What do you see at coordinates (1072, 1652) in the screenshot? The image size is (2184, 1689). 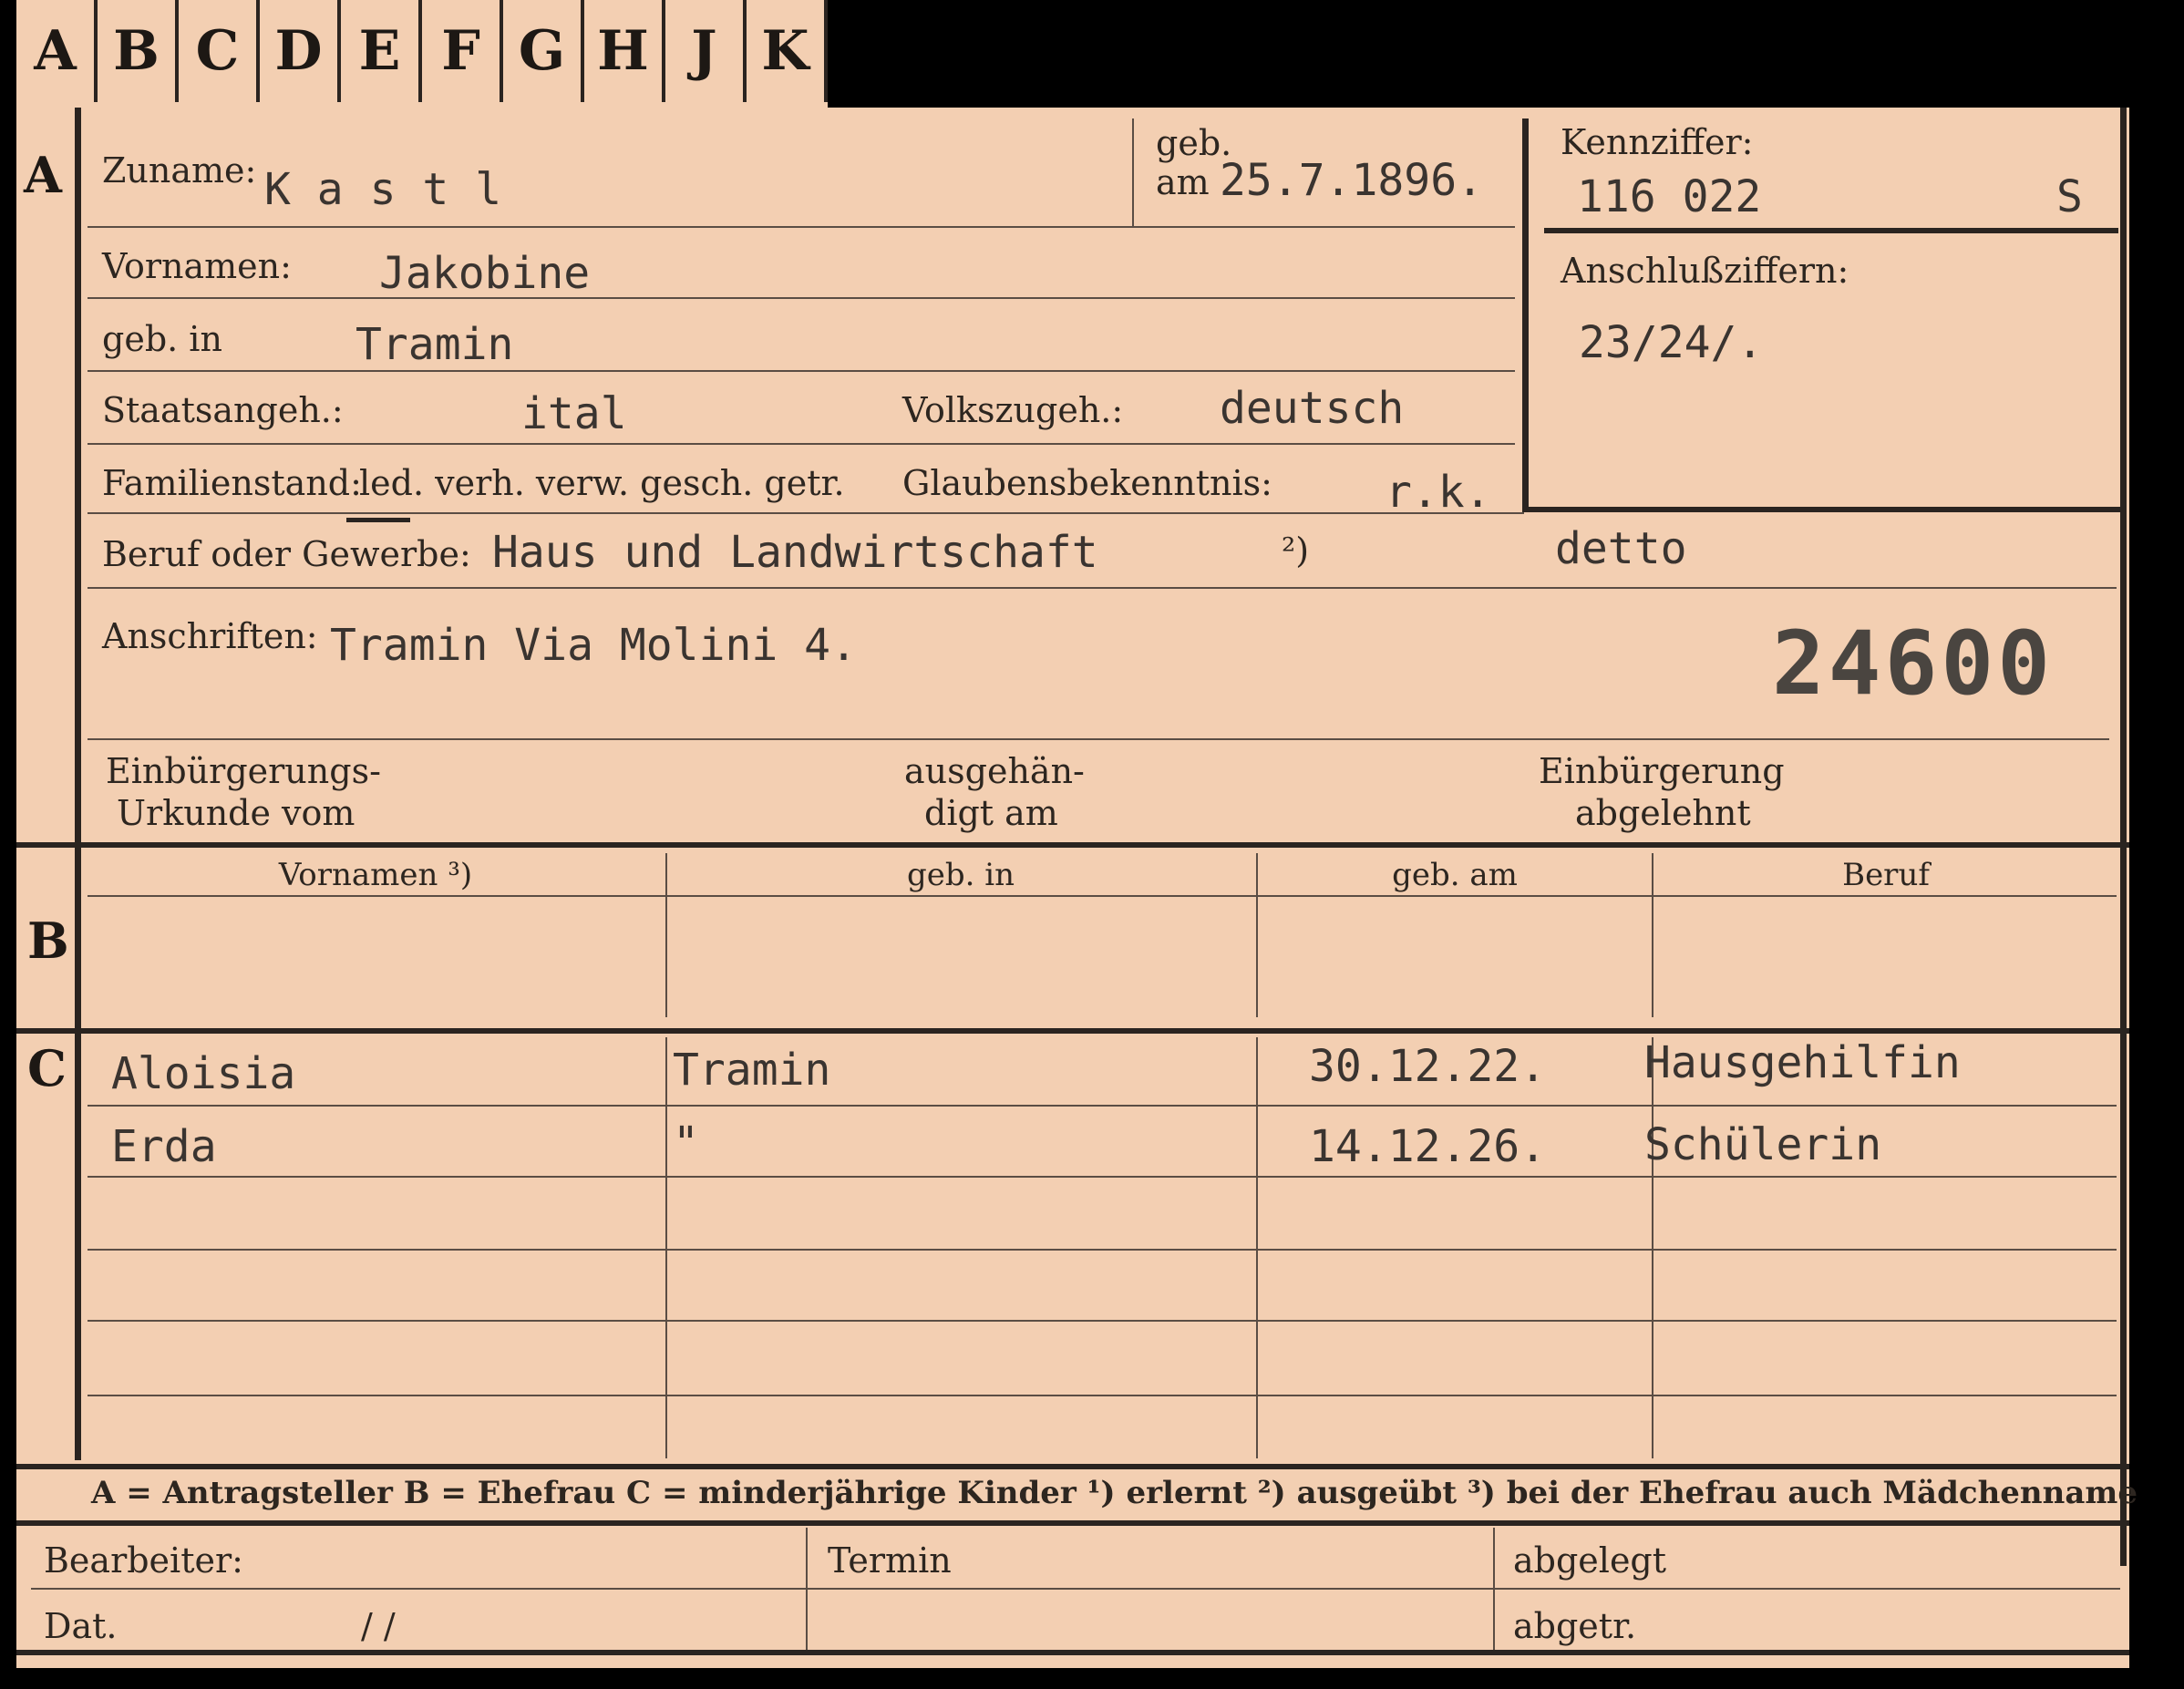 I see `footer-bottom` at bounding box center [1072, 1652].